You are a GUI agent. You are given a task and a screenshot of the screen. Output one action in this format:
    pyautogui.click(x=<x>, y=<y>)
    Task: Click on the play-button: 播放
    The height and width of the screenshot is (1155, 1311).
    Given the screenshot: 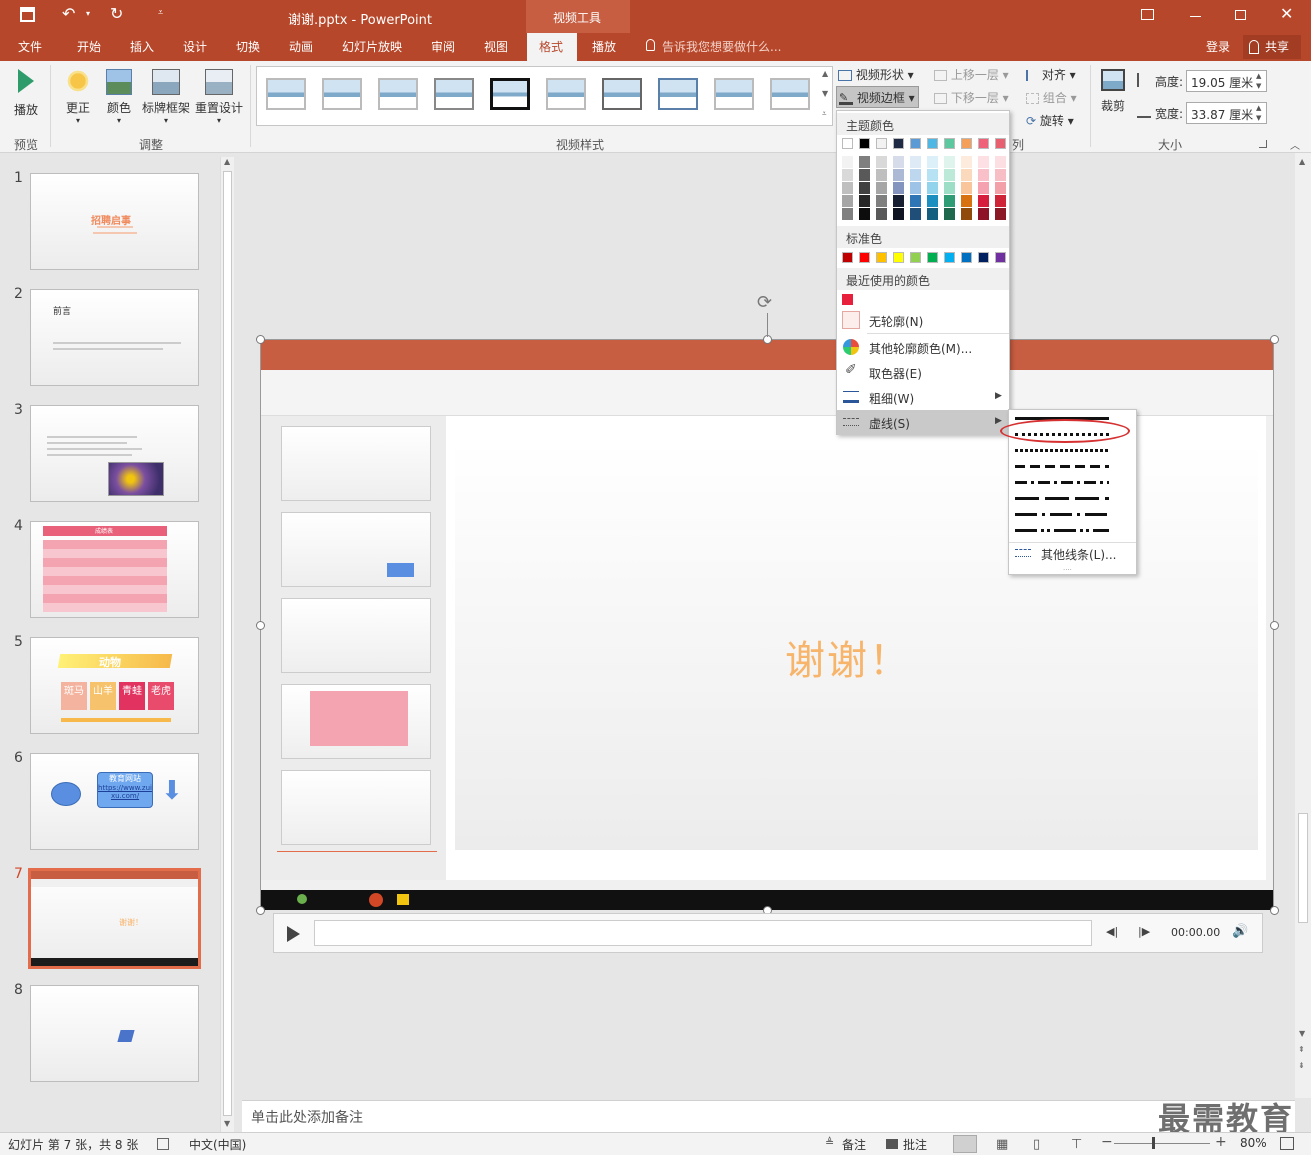 What is the action you would take?
    pyautogui.click(x=26, y=92)
    